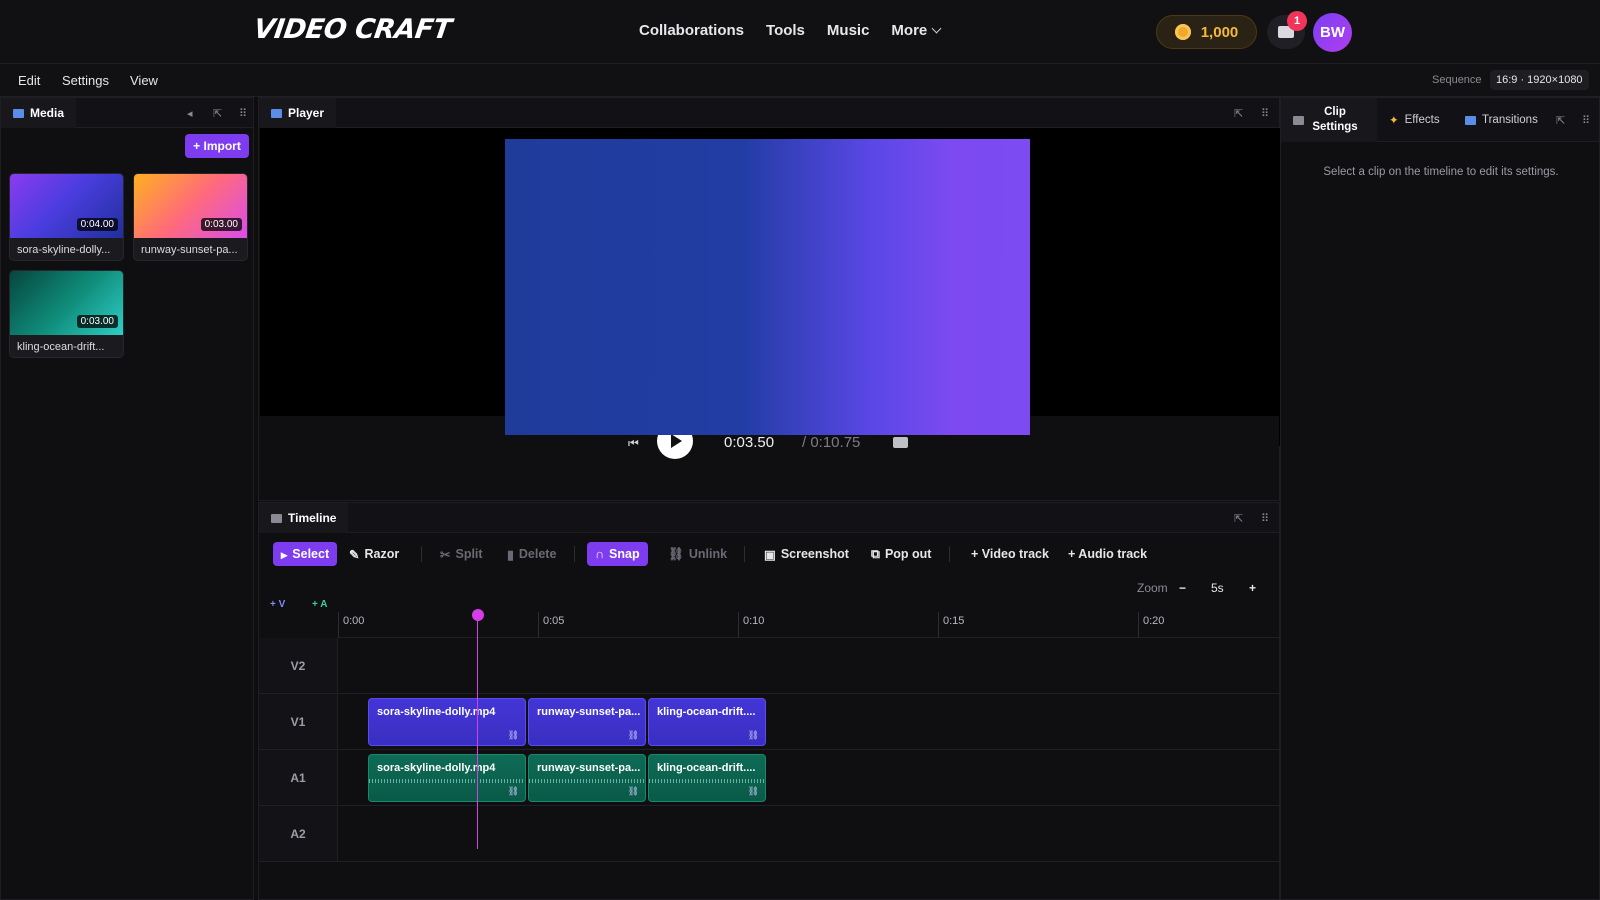 This screenshot has height=900, width=1600. What do you see at coordinates (1539, 80) in the screenshot?
I see `sequence-setting: 16:9 · 1920×1080` at bounding box center [1539, 80].